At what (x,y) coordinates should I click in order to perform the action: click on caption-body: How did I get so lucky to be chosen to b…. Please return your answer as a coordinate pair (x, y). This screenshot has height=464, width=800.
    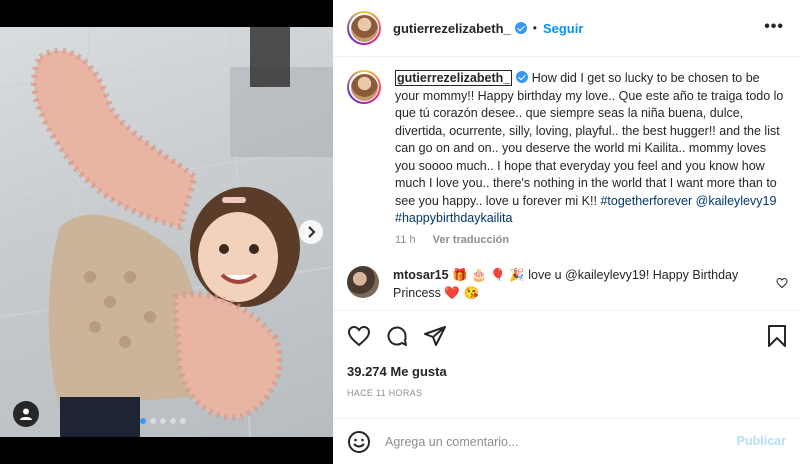
    Looking at the image, I should click on (589, 139).